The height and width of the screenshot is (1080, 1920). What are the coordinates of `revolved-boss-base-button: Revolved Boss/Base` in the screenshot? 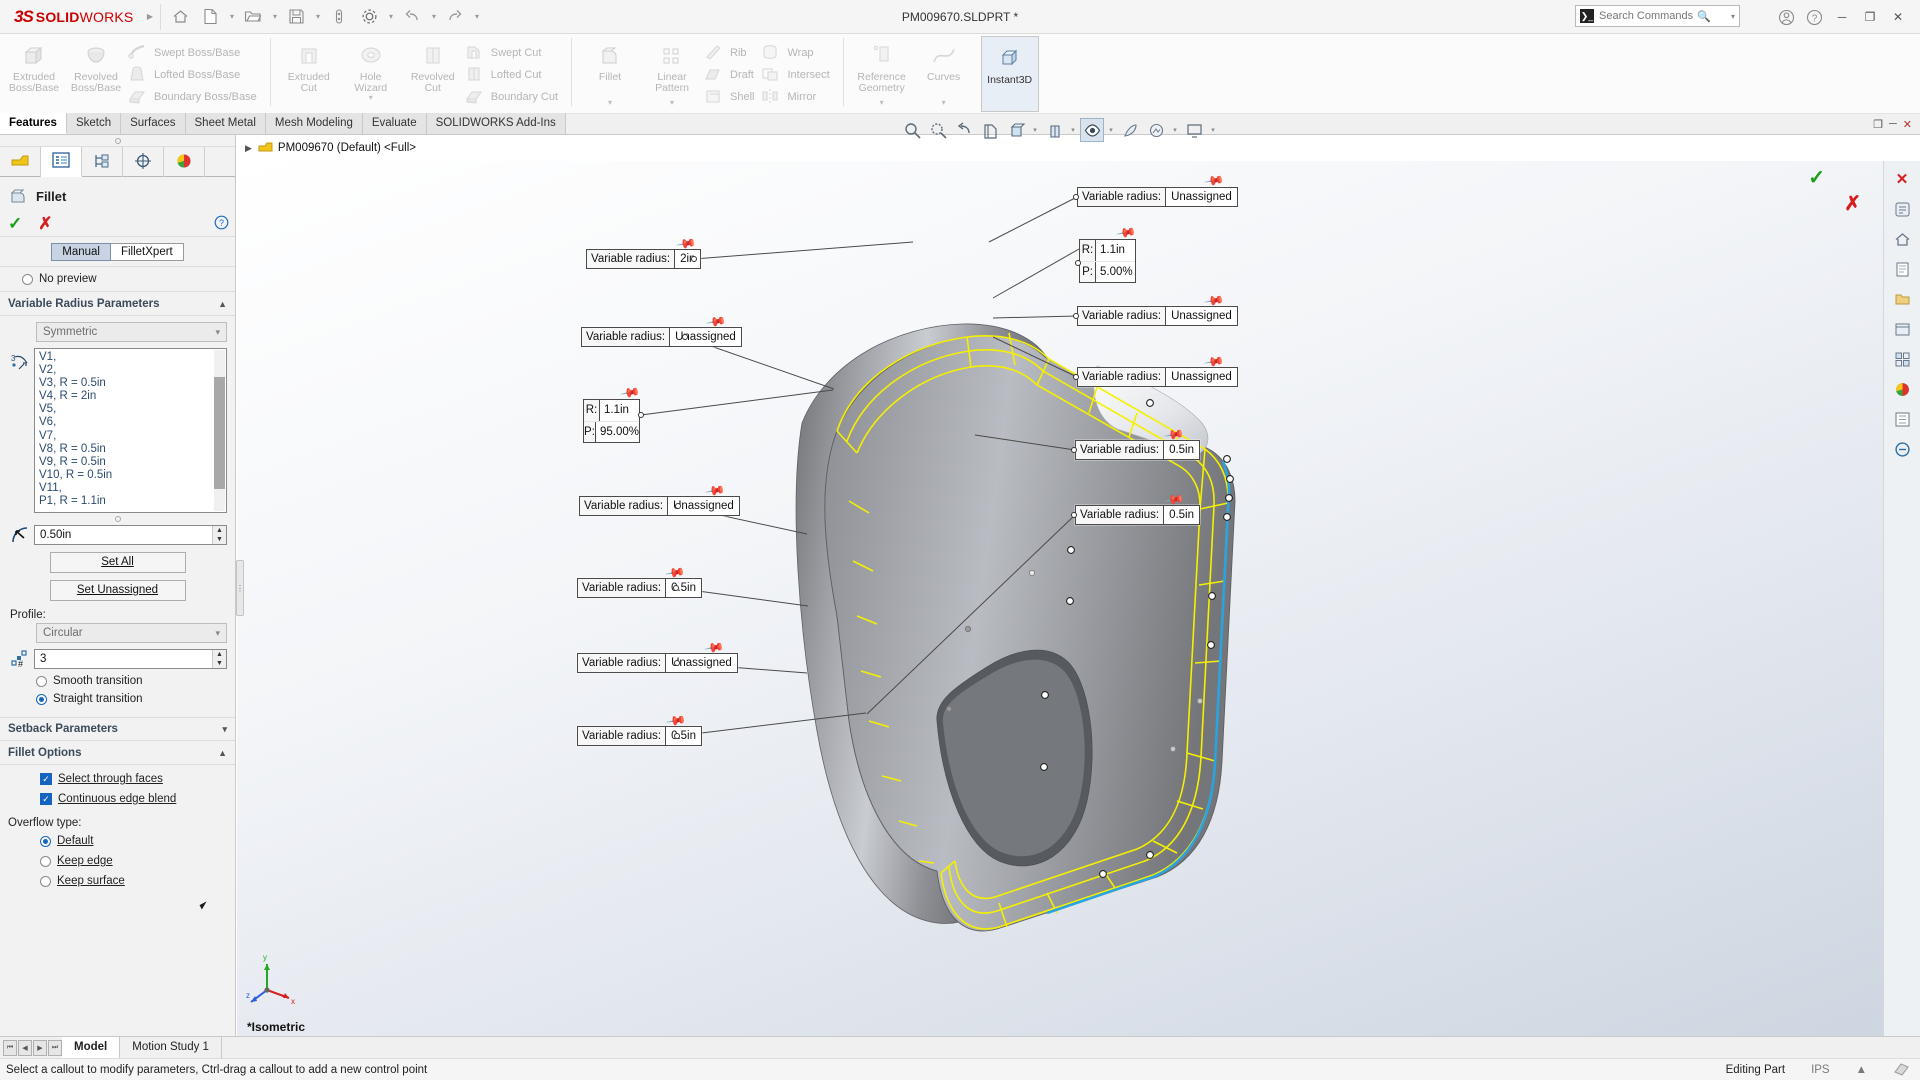 It's located at (96, 74).